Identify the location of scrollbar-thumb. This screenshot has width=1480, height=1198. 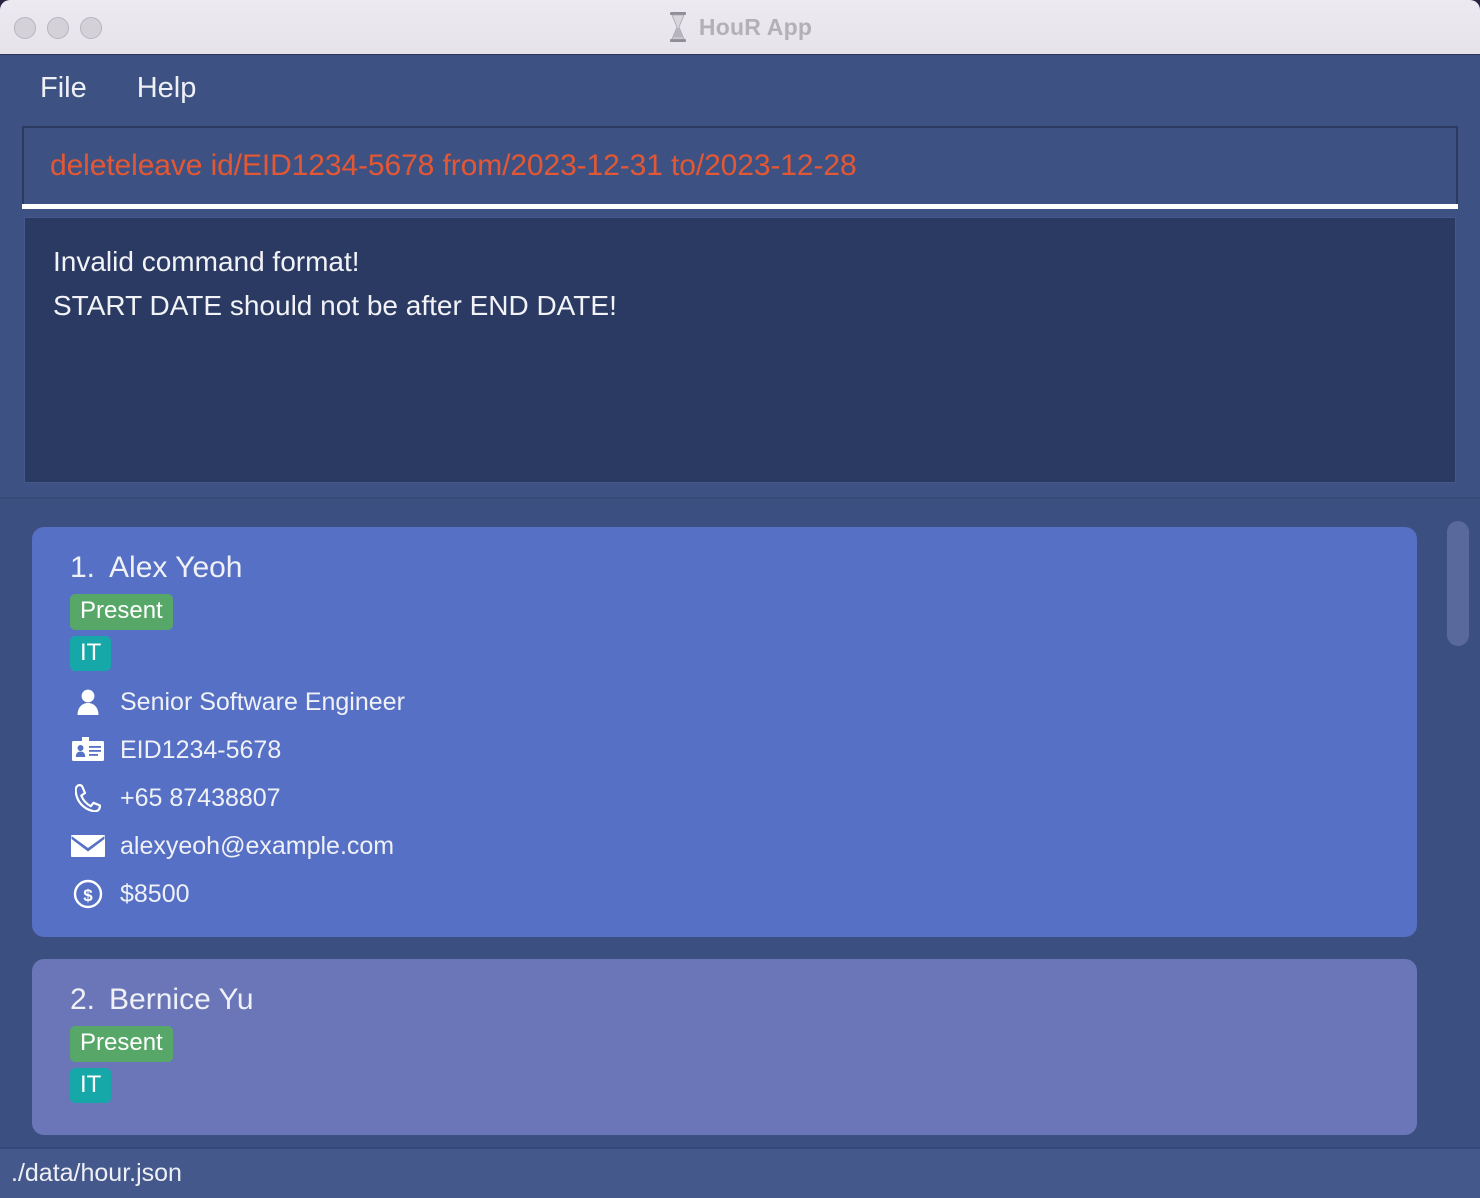
(1458, 583).